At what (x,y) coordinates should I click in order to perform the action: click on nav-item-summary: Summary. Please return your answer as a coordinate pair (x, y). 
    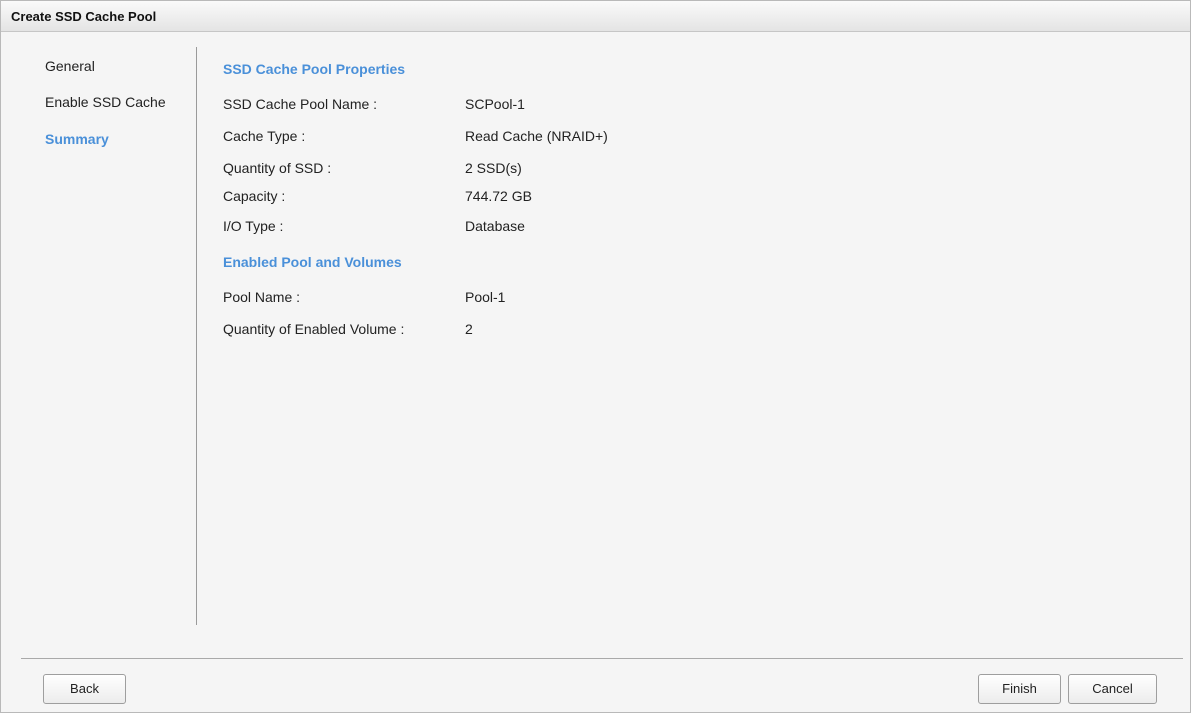
    Looking at the image, I should click on (77, 139).